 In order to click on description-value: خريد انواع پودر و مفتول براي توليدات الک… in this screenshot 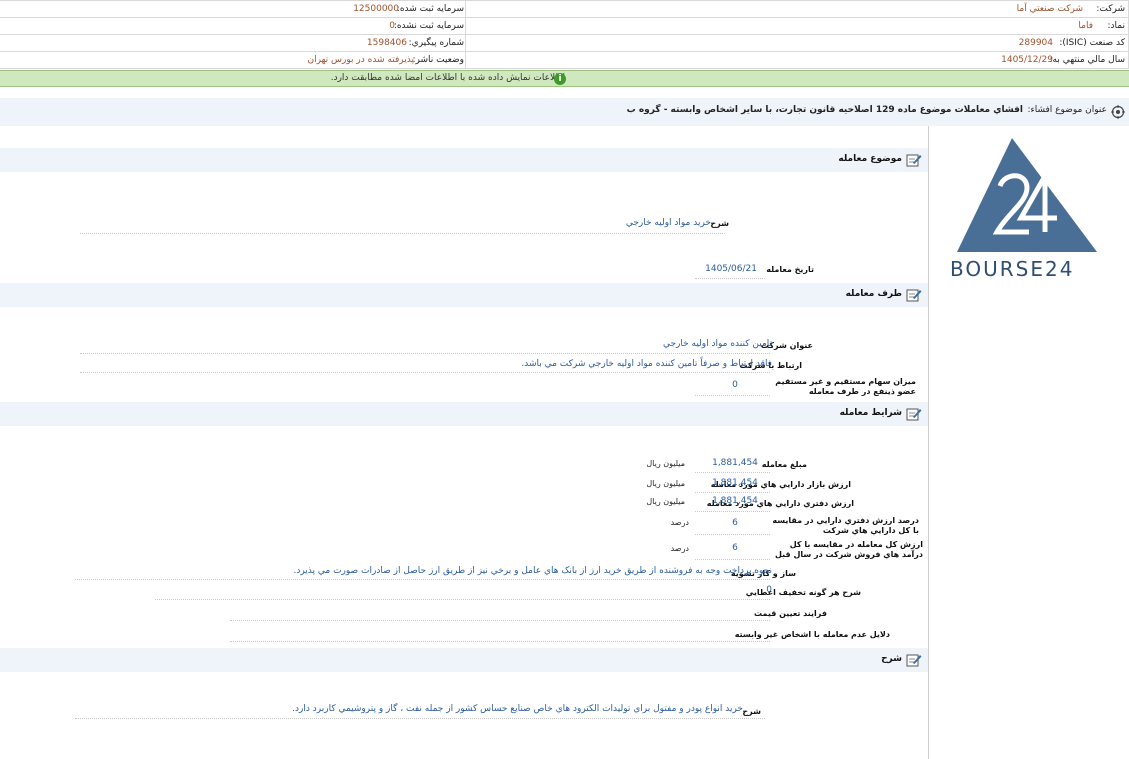, I will do `click(517, 709)`.